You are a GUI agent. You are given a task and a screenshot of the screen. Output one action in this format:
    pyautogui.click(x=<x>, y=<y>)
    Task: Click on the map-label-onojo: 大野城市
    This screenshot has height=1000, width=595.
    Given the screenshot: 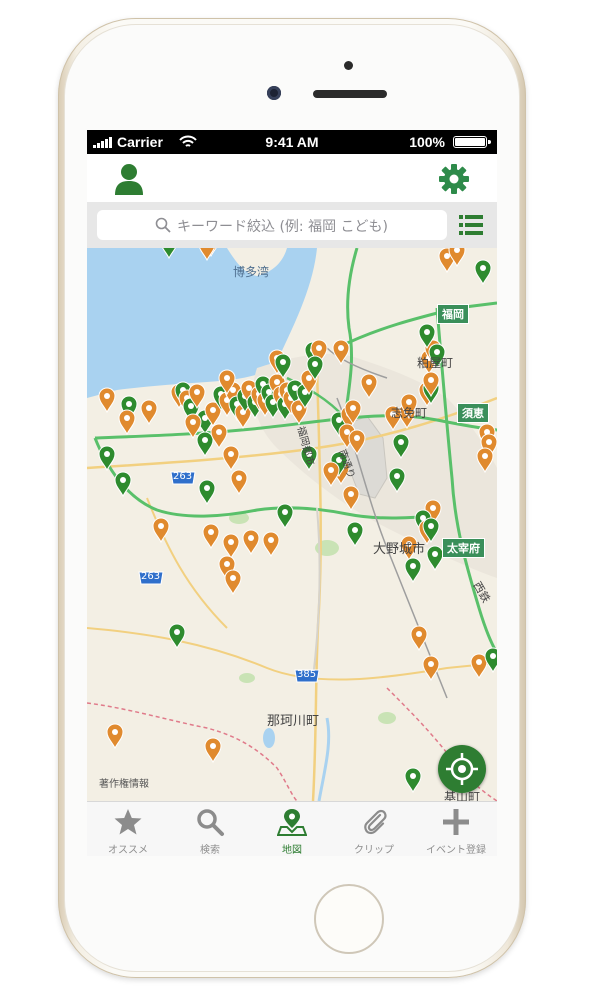 What is the action you would take?
    pyautogui.click(x=399, y=549)
    